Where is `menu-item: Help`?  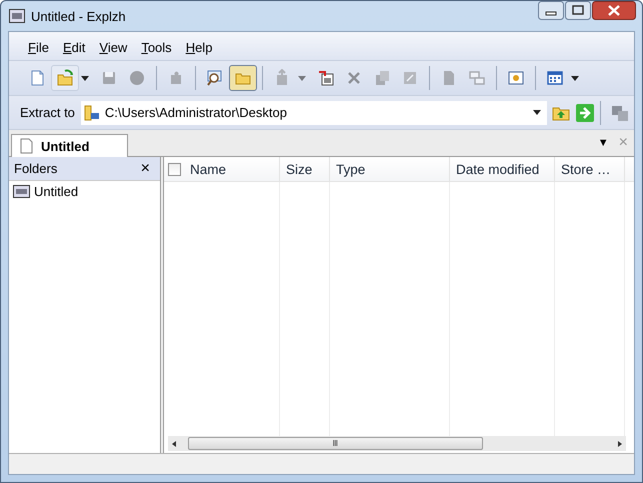 menu-item: Help is located at coordinates (199, 47).